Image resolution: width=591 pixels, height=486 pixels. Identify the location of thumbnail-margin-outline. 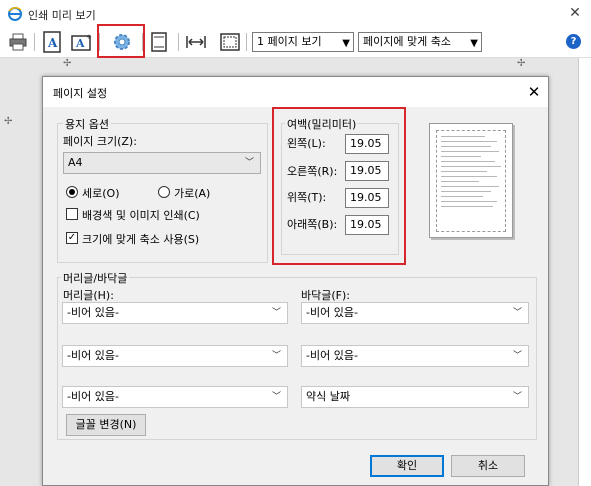
(471, 181).